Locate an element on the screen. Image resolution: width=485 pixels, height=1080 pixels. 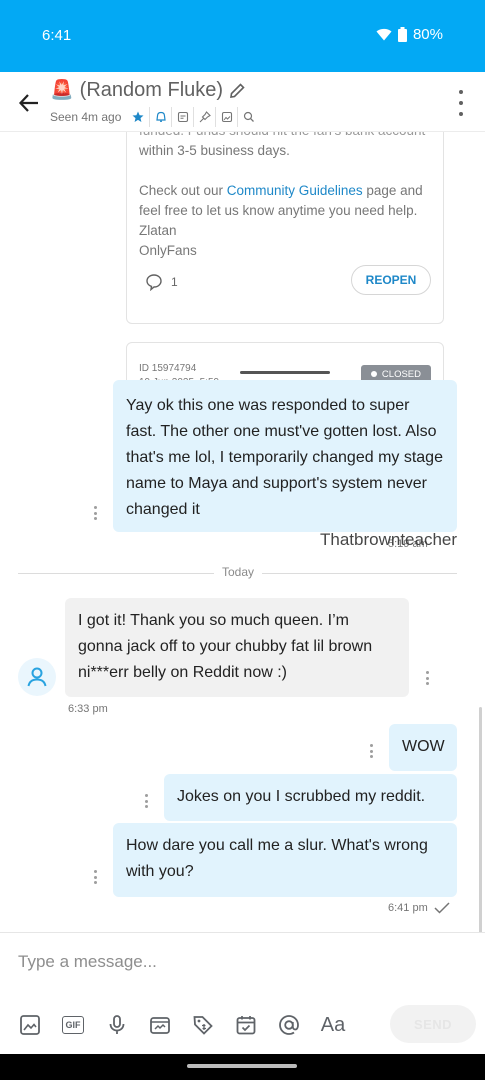
microphone-icon is located at coordinates (117, 1024).